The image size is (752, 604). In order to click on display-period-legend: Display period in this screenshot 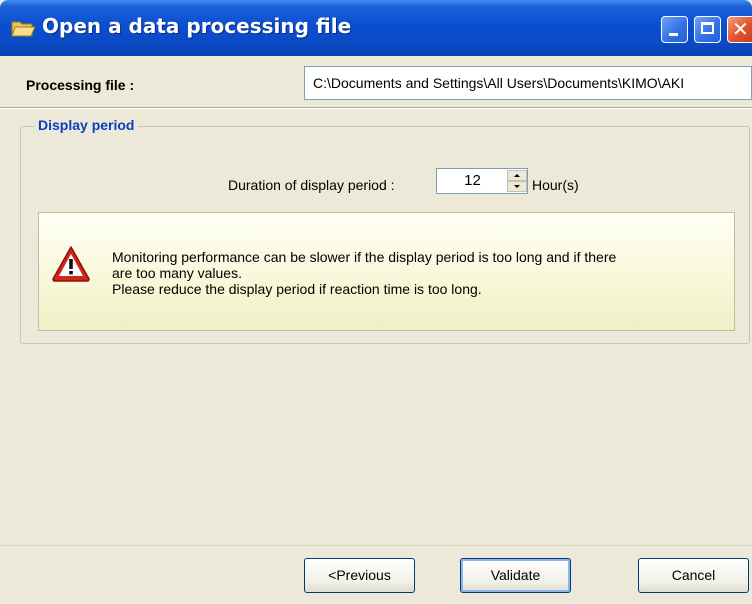, I will do `click(86, 125)`.